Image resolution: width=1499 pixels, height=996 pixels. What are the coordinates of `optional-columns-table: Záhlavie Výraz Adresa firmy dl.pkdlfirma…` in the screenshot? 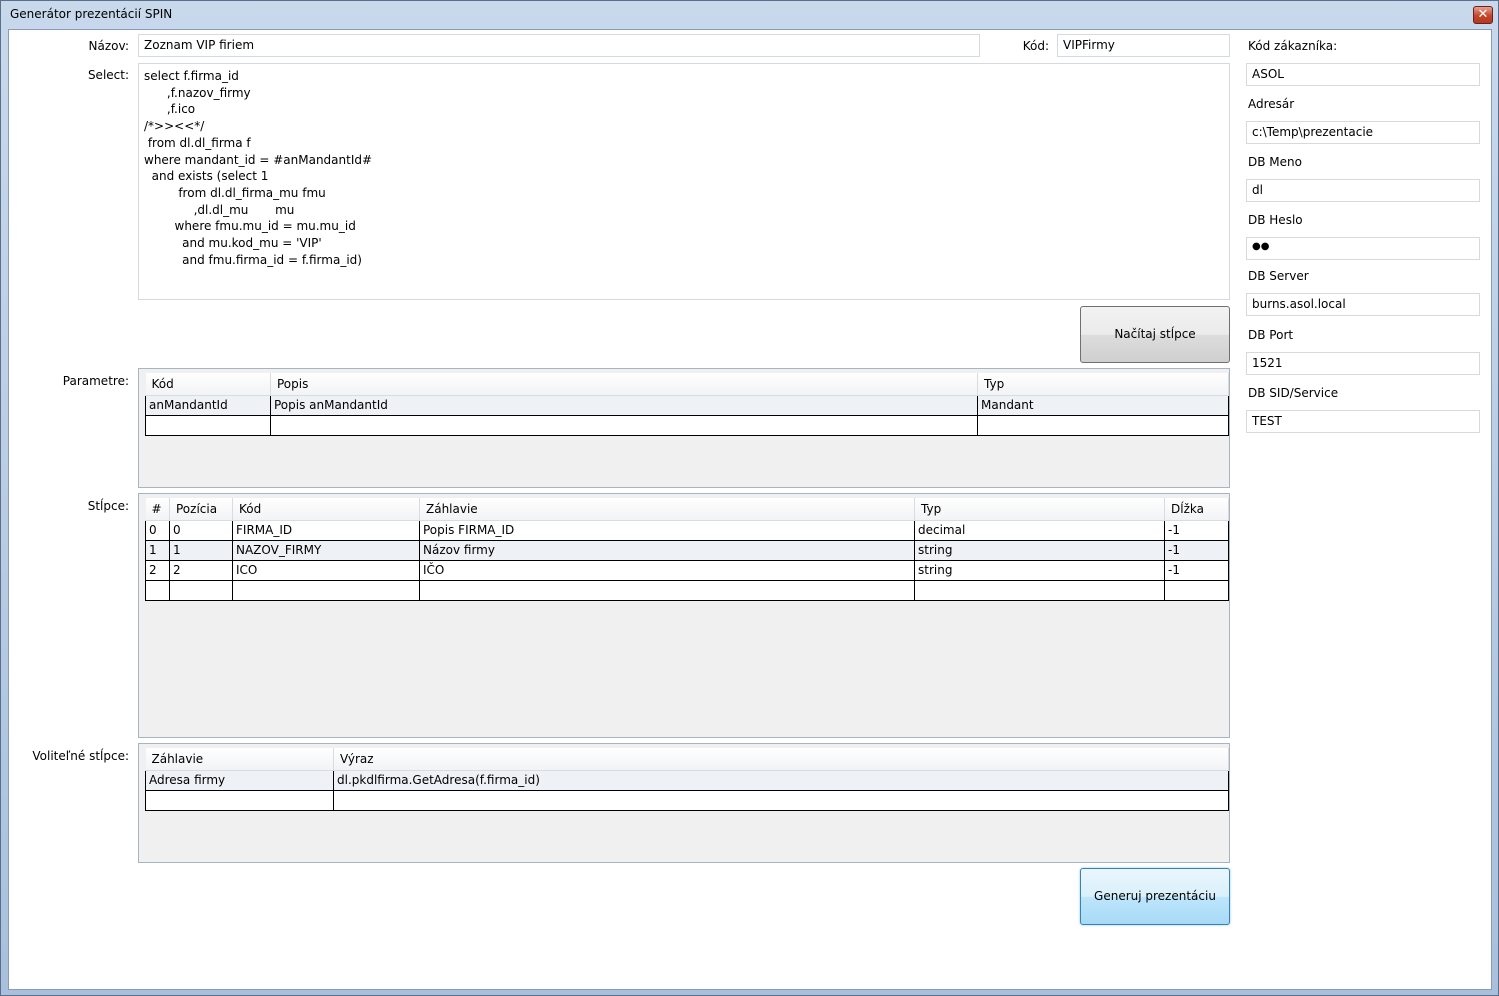 It's located at (687, 779).